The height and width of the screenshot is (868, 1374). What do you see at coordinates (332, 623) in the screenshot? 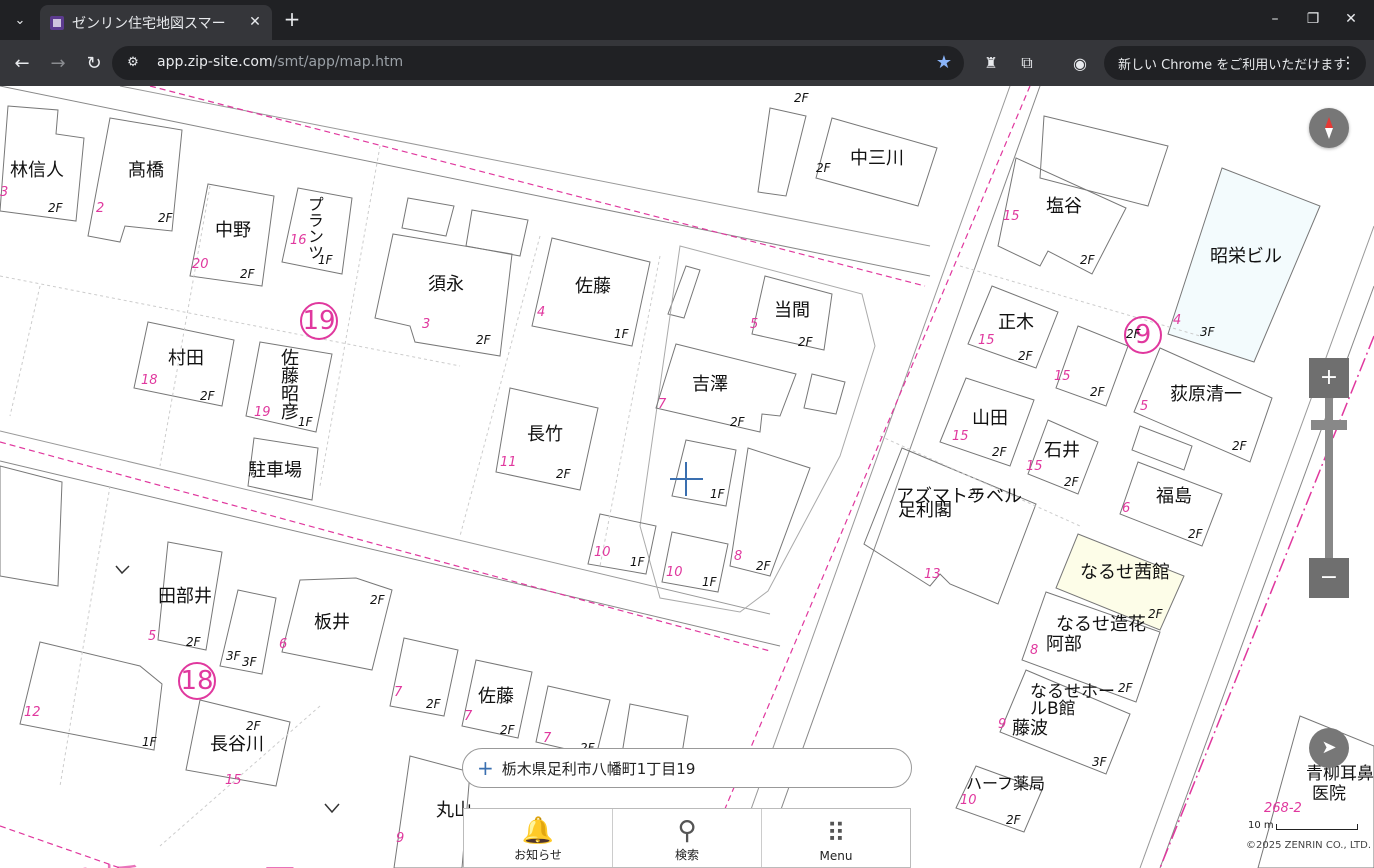
I see `building-name: 板井` at bounding box center [332, 623].